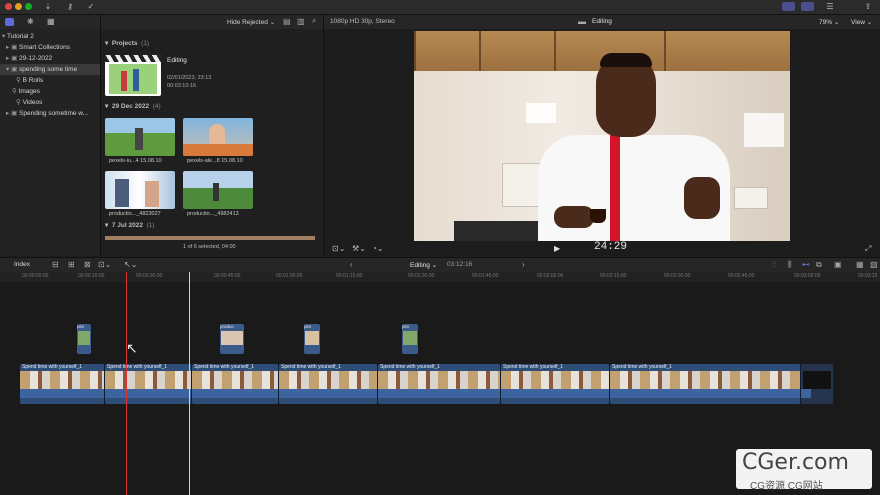 Image resolution: width=880 pixels, height=495 pixels. What do you see at coordinates (774, 265) in the screenshot?
I see `skimming-icon: ⫶⫶` at bounding box center [774, 265].